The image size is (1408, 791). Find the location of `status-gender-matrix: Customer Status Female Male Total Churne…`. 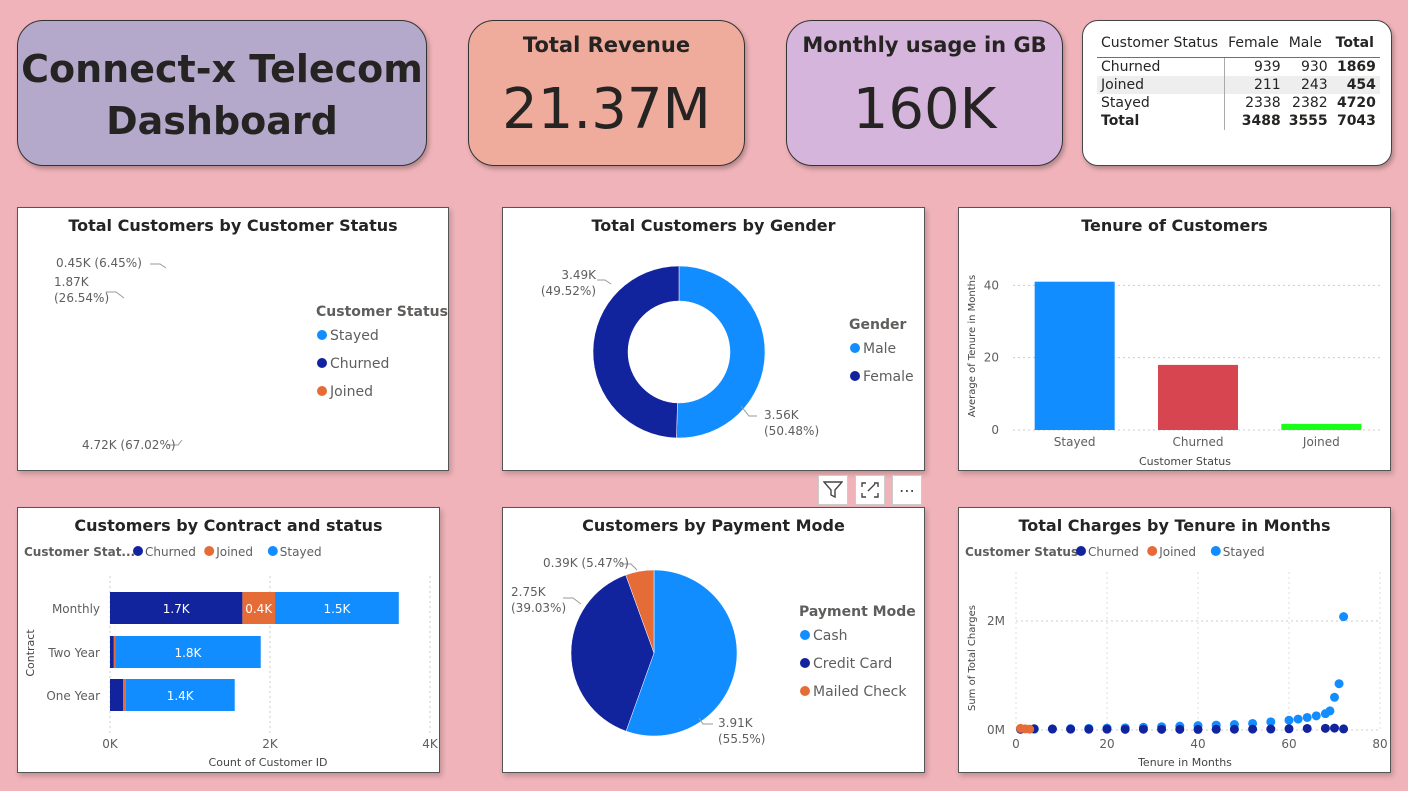

status-gender-matrix: Customer Status Female Male Total Churne… is located at coordinates (1237, 93).